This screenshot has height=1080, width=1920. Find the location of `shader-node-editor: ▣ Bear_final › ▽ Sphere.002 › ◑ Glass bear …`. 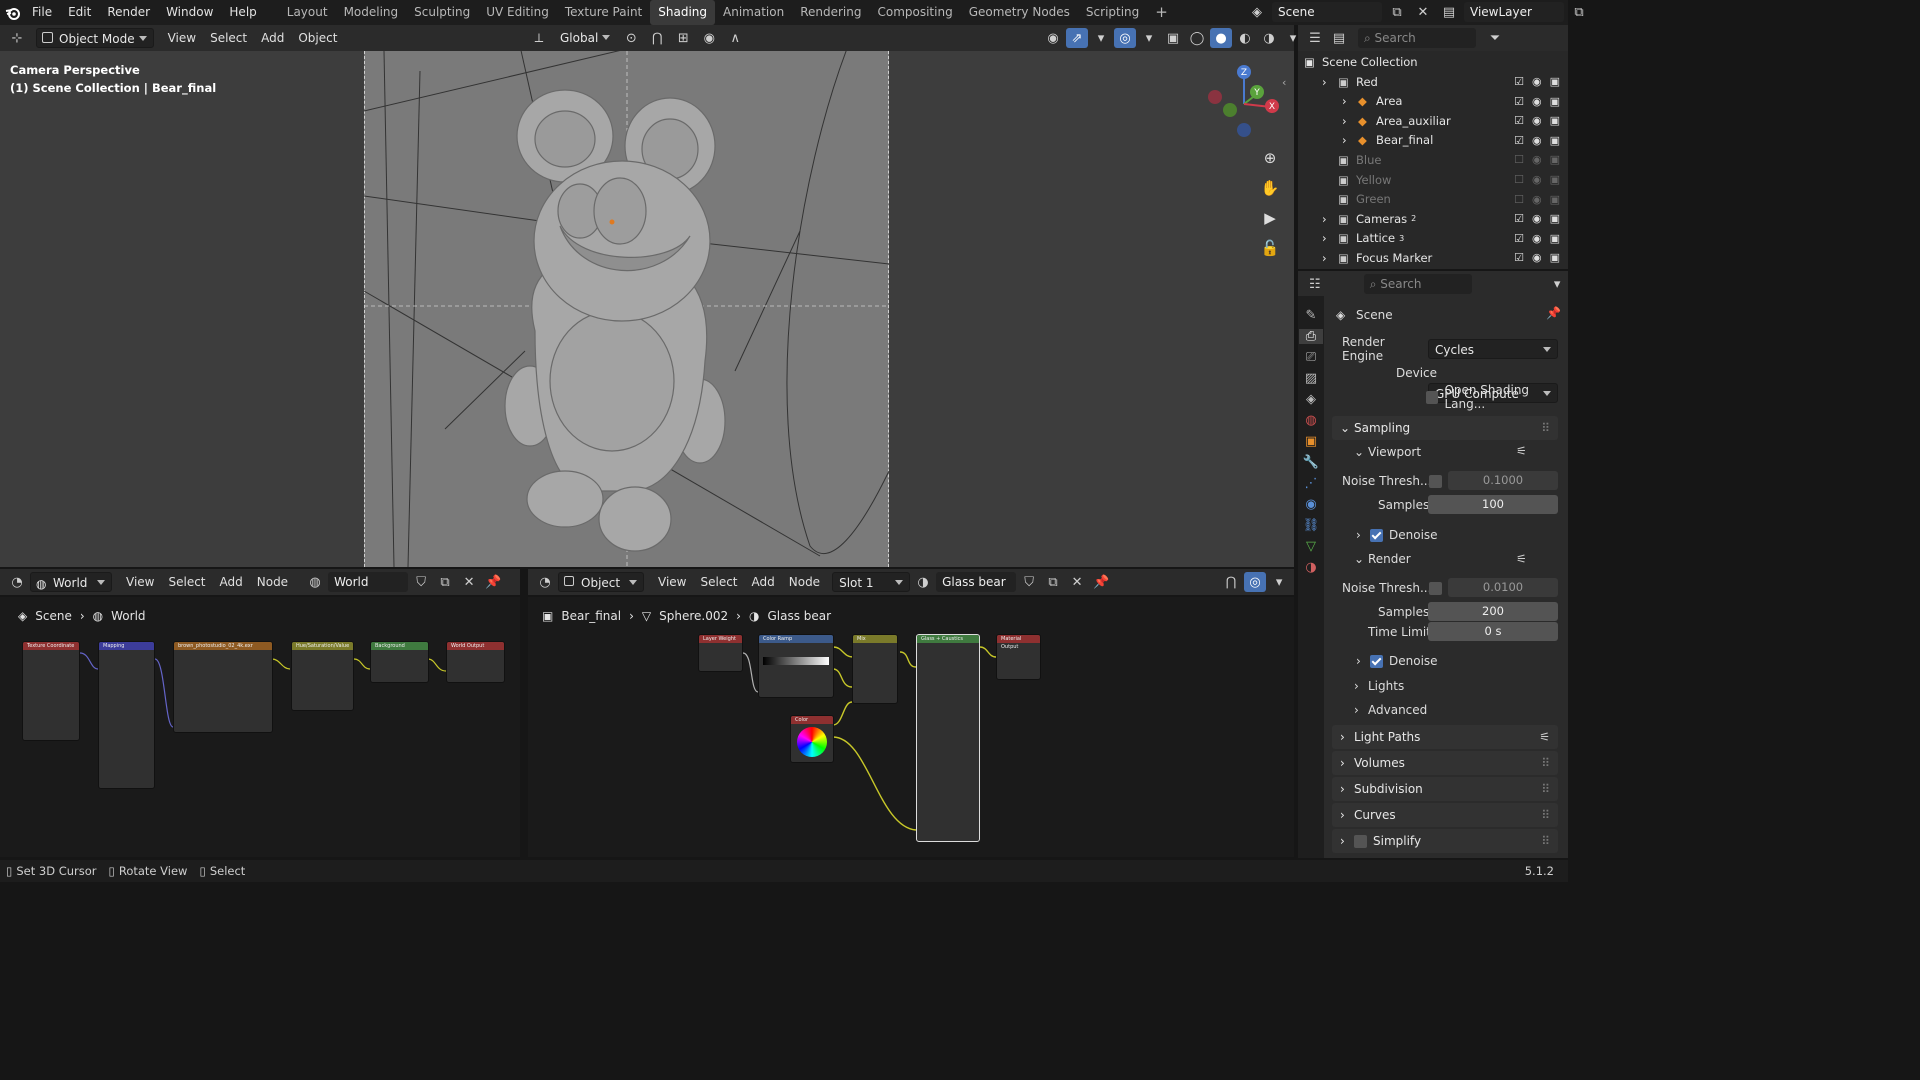

shader-node-editor: ▣ Bear_final › ▽ Sphere.002 › ◑ Glass bear … is located at coordinates (911, 727).